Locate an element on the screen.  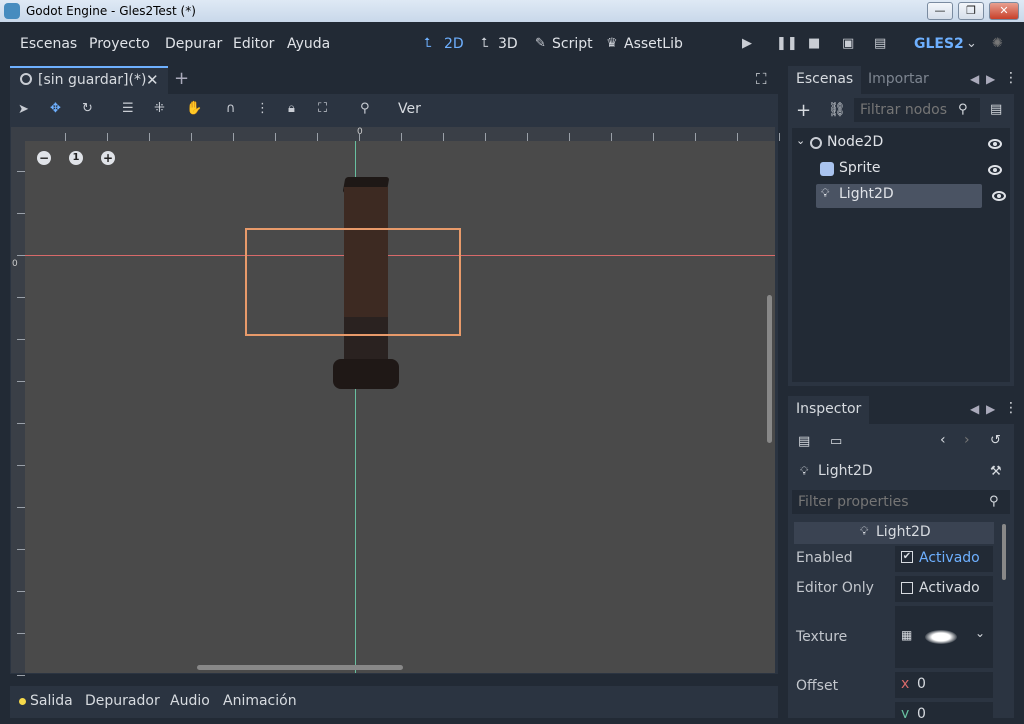
zoom-reset-button: 1 is located at coordinates (76, 158).